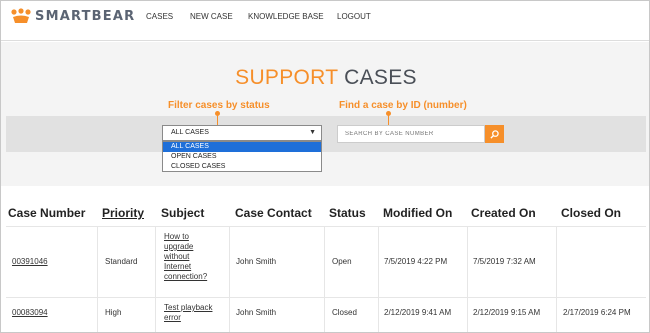 This screenshot has height=333, width=650. What do you see at coordinates (217, 113) in the screenshot?
I see `filter-callout-dot` at bounding box center [217, 113].